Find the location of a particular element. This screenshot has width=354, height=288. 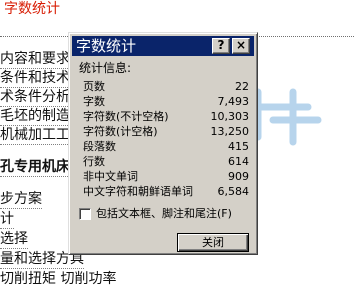

stat-label: 字符数(不计空格) is located at coordinates (126, 116).